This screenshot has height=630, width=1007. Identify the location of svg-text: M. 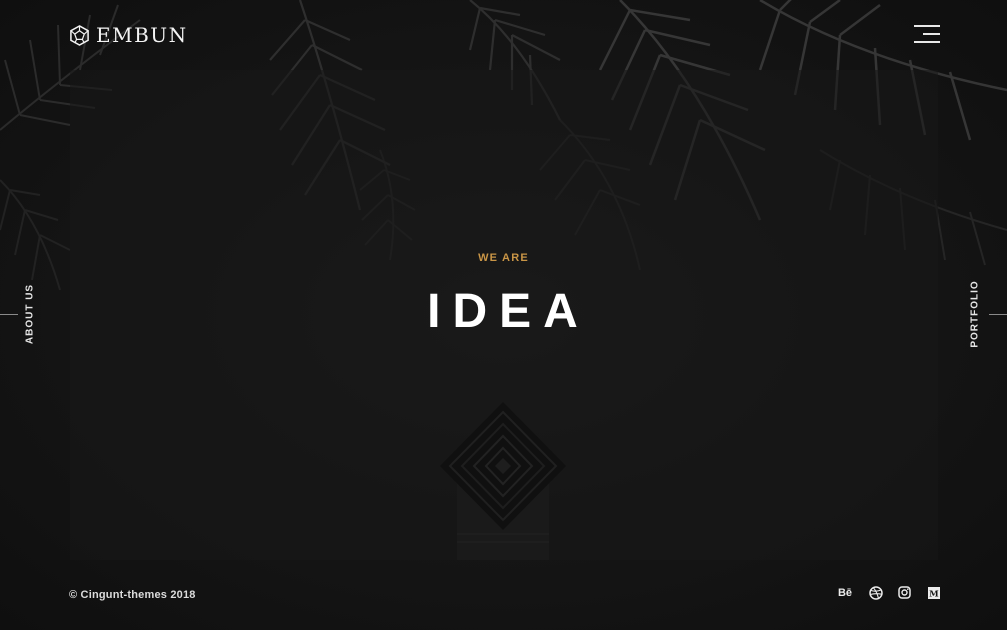
(934, 594).